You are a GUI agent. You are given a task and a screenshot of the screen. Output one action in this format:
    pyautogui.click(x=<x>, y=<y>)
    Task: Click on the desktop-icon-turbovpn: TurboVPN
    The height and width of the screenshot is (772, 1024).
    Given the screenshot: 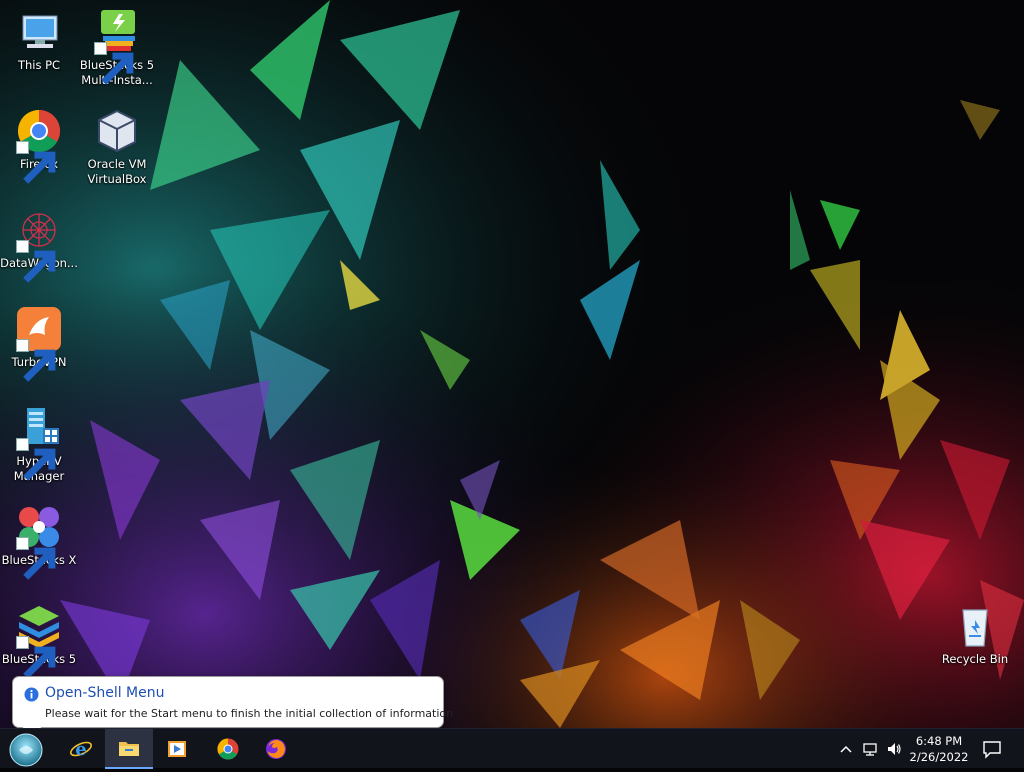 What is the action you would take?
    pyautogui.click(x=39, y=345)
    